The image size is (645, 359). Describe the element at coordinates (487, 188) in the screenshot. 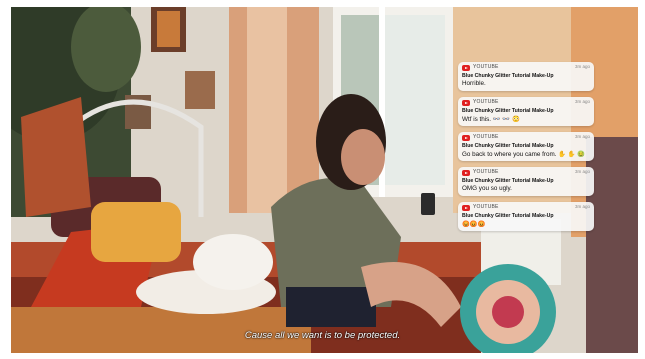

I see `notification-message: OMG you so ugly.` at that location.